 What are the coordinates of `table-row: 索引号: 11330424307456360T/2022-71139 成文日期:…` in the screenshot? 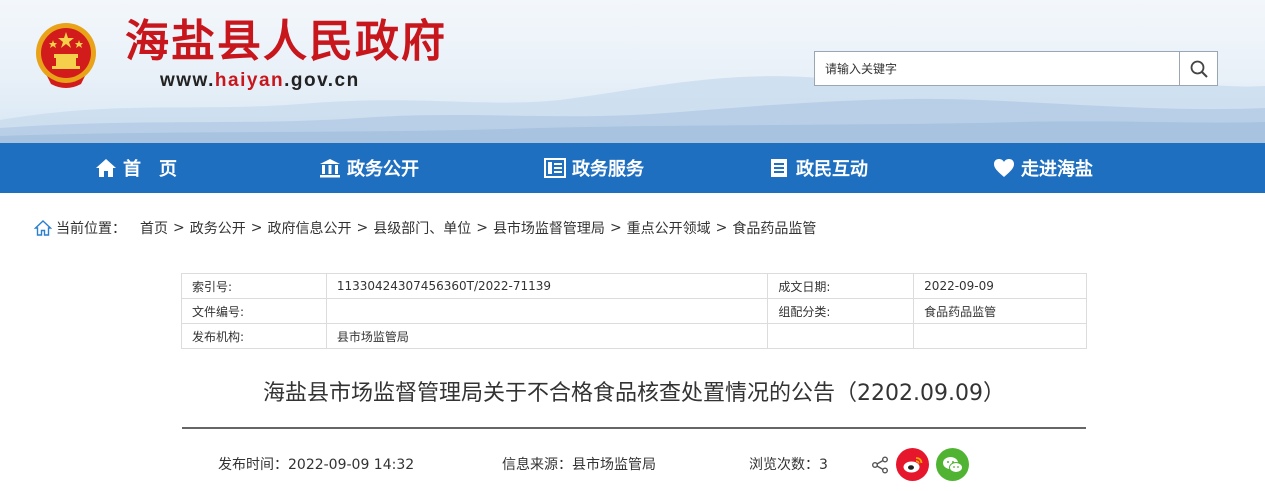 It's located at (634, 286).